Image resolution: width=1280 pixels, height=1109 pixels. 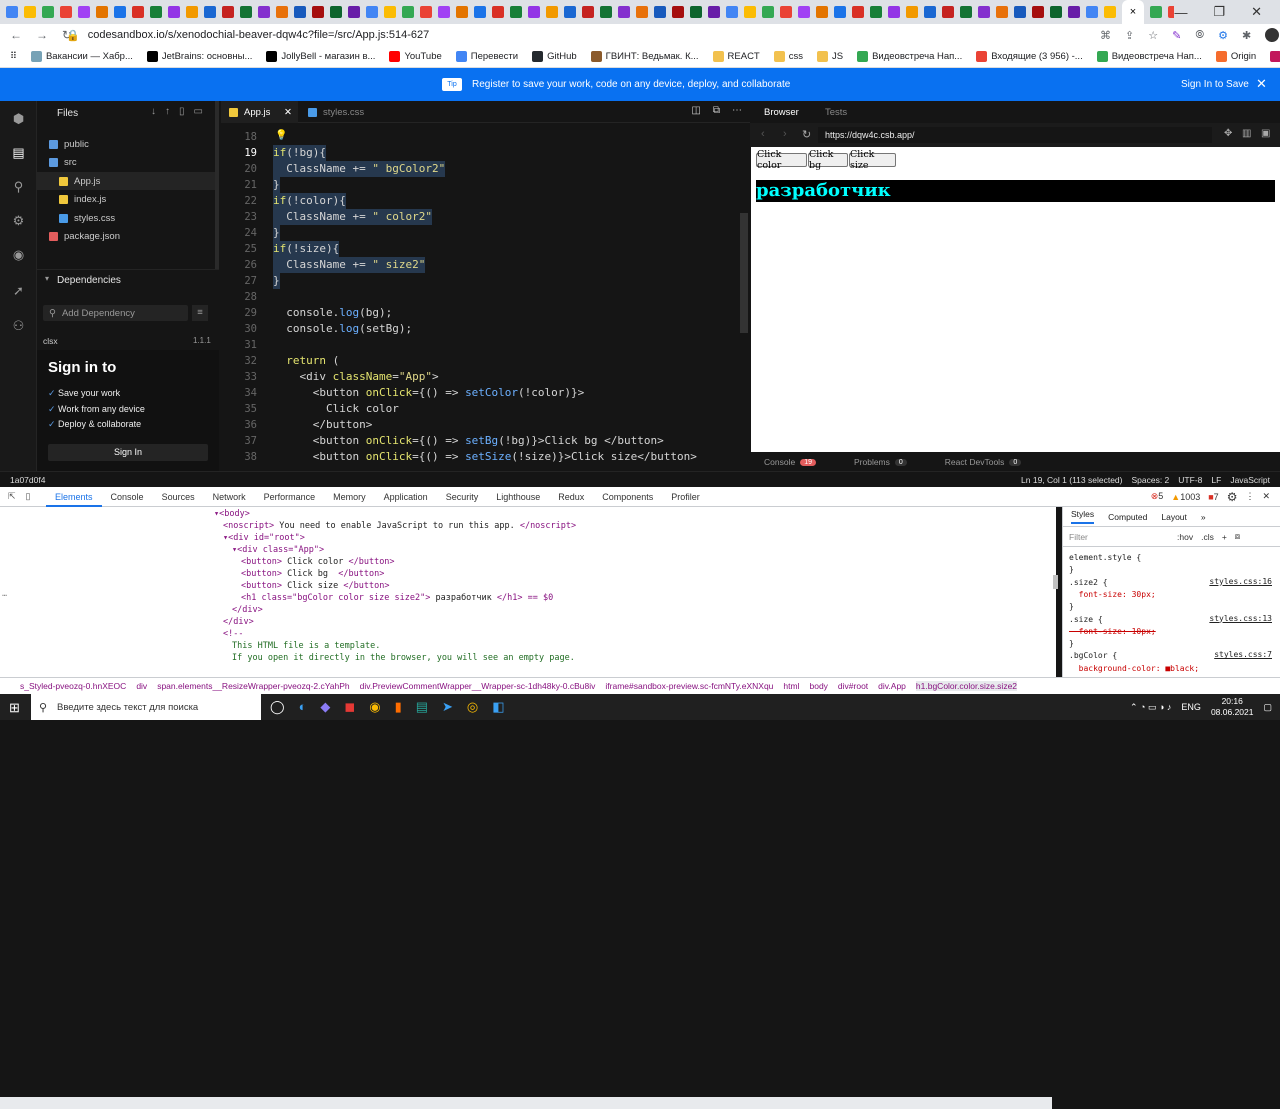 I want to click on devtools-tab-network: Network, so click(x=229, y=497).